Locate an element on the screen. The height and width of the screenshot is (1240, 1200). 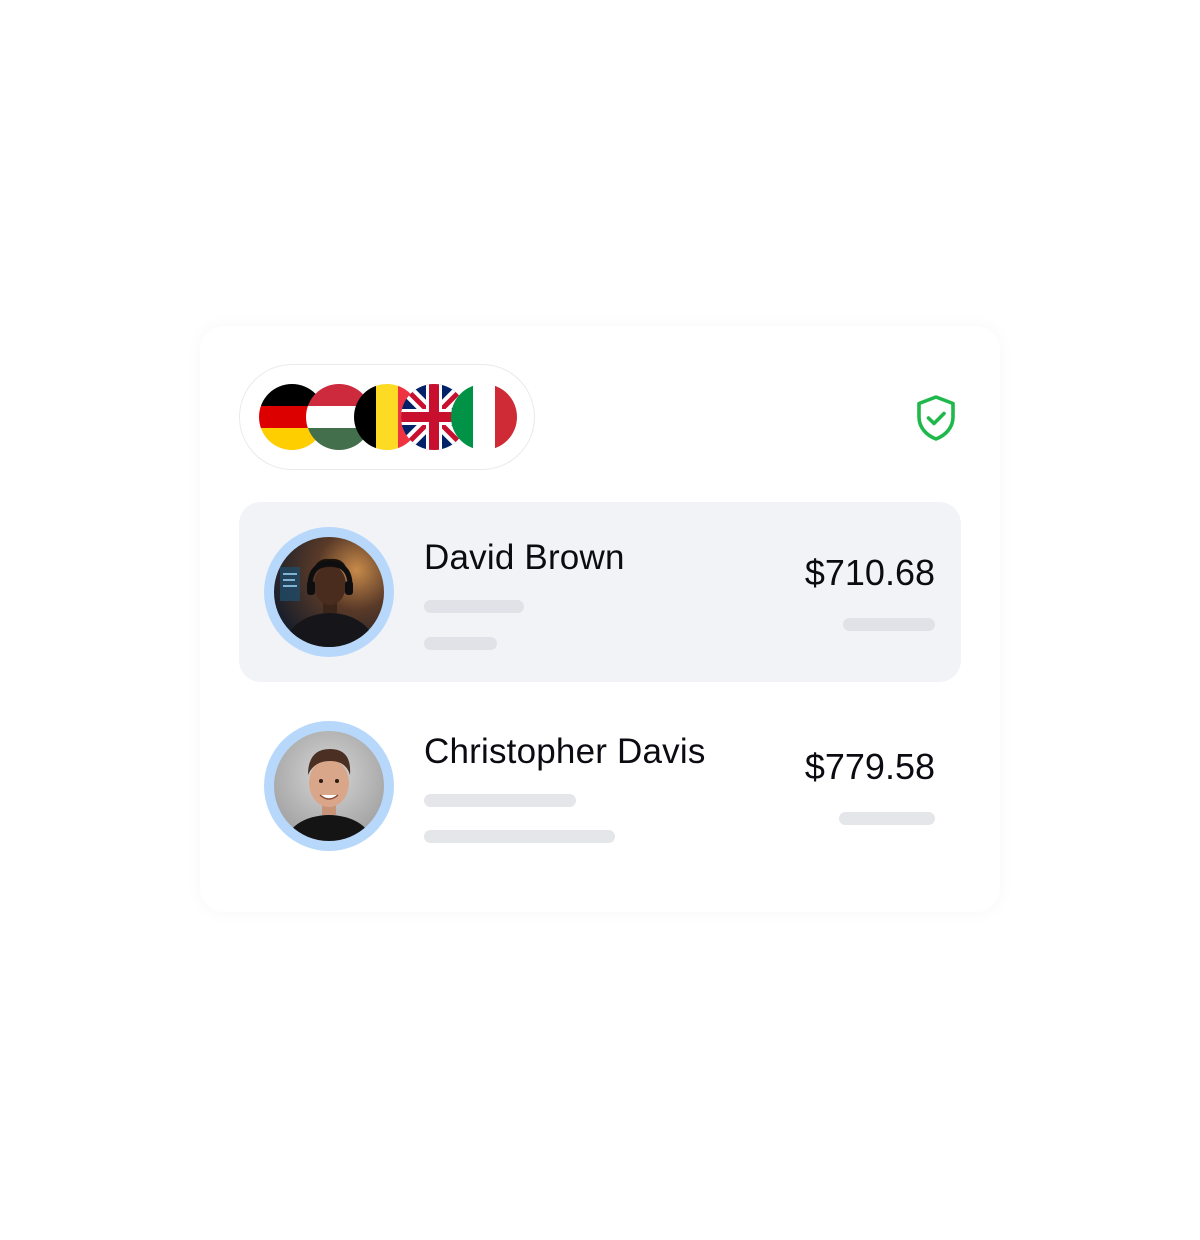
recipient-amount: $779.58 is located at coordinates (869, 766).